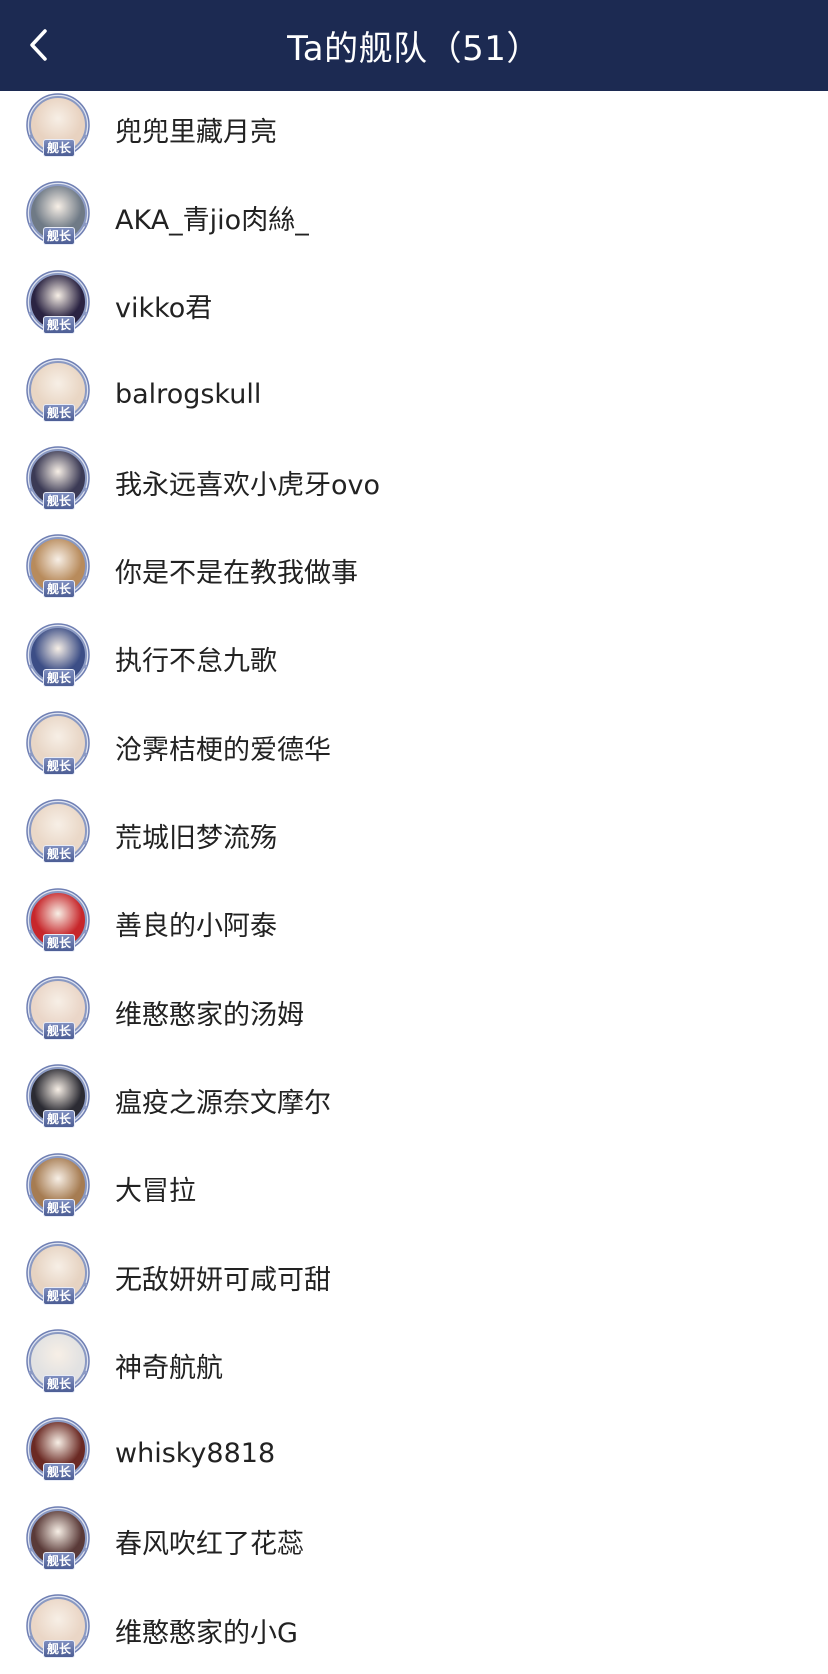 The image size is (828, 1674). I want to click on member-name: 维憨憨家的小G, so click(206, 1633).